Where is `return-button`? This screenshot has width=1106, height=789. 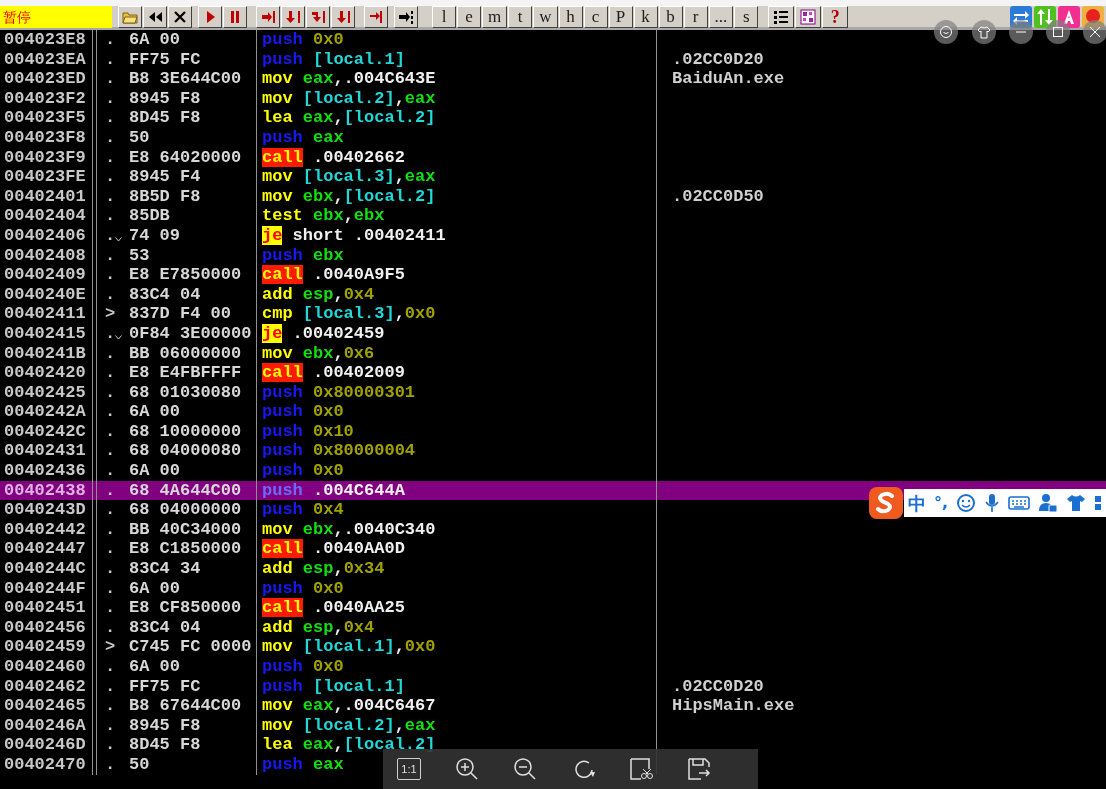
return-button is located at coordinates (376, 16).